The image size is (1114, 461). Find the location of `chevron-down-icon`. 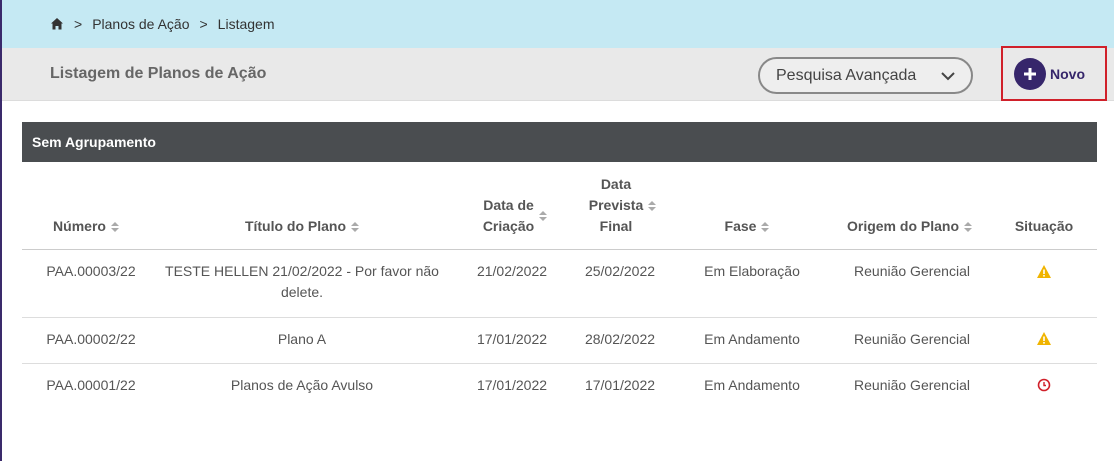

chevron-down-icon is located at coordinates (948, 76).